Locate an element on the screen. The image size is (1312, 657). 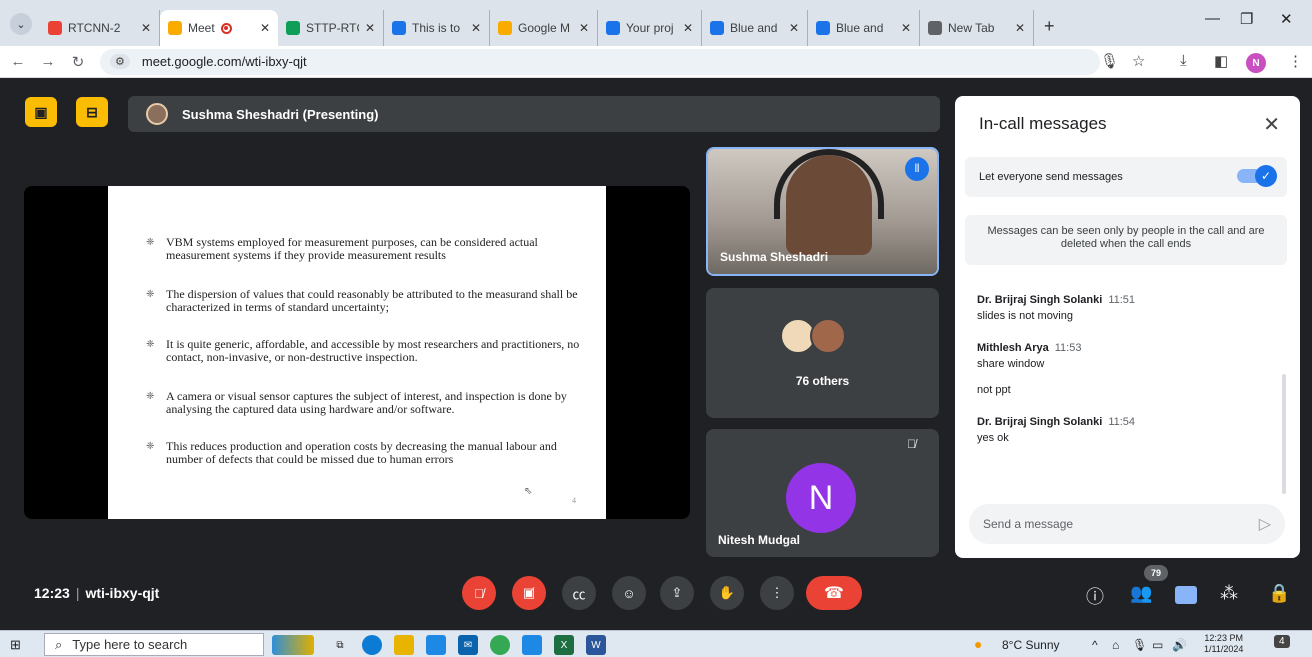
presenter-video-tile: ⦀ Sushma Sheshadri is located at coordinates (822, 211).